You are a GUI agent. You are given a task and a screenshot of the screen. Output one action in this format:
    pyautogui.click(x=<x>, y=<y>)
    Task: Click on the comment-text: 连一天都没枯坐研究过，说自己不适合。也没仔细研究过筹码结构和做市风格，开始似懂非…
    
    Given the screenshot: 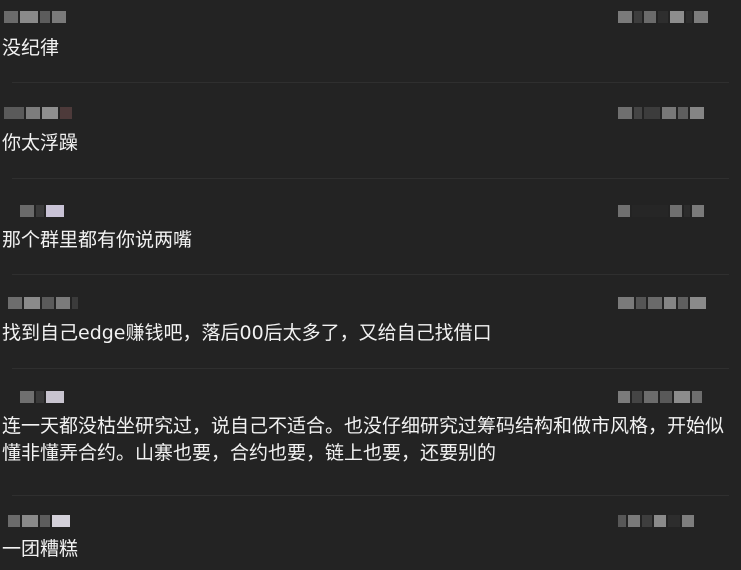 What is the action you would take?
    pyautogui.click(x=363, y=439)
    